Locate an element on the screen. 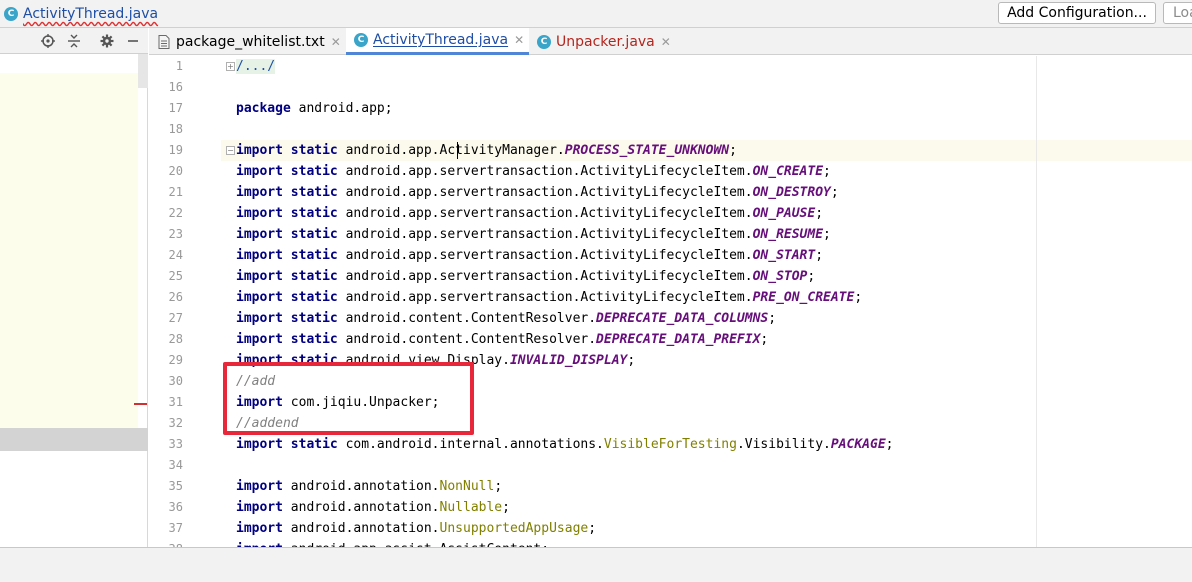 This screenshot has height=582, width=1192. right-margin-guide is located at coordinates (1036, 301).